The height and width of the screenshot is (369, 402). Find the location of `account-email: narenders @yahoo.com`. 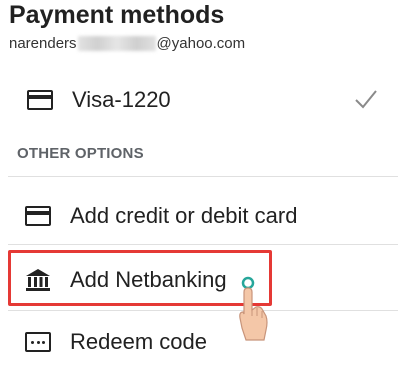

account-email: narenders @yahoo.com is located at coordinates (127, 43).